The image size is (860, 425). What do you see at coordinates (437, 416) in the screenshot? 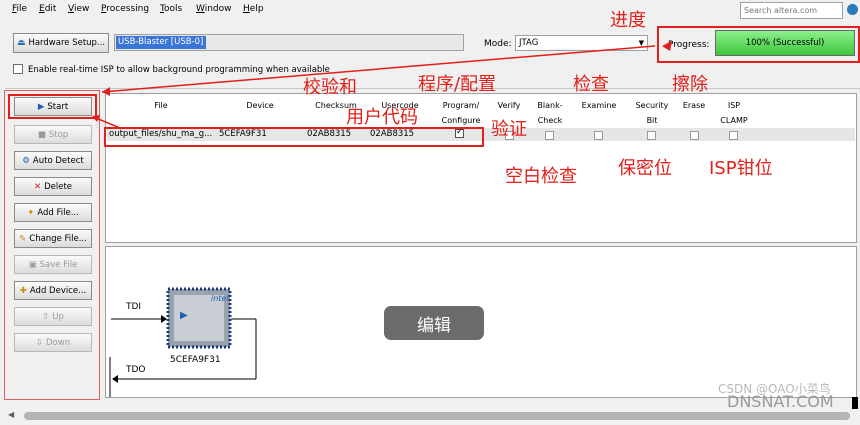
I see `scroll-thumb` at bounding box center [437, 416].